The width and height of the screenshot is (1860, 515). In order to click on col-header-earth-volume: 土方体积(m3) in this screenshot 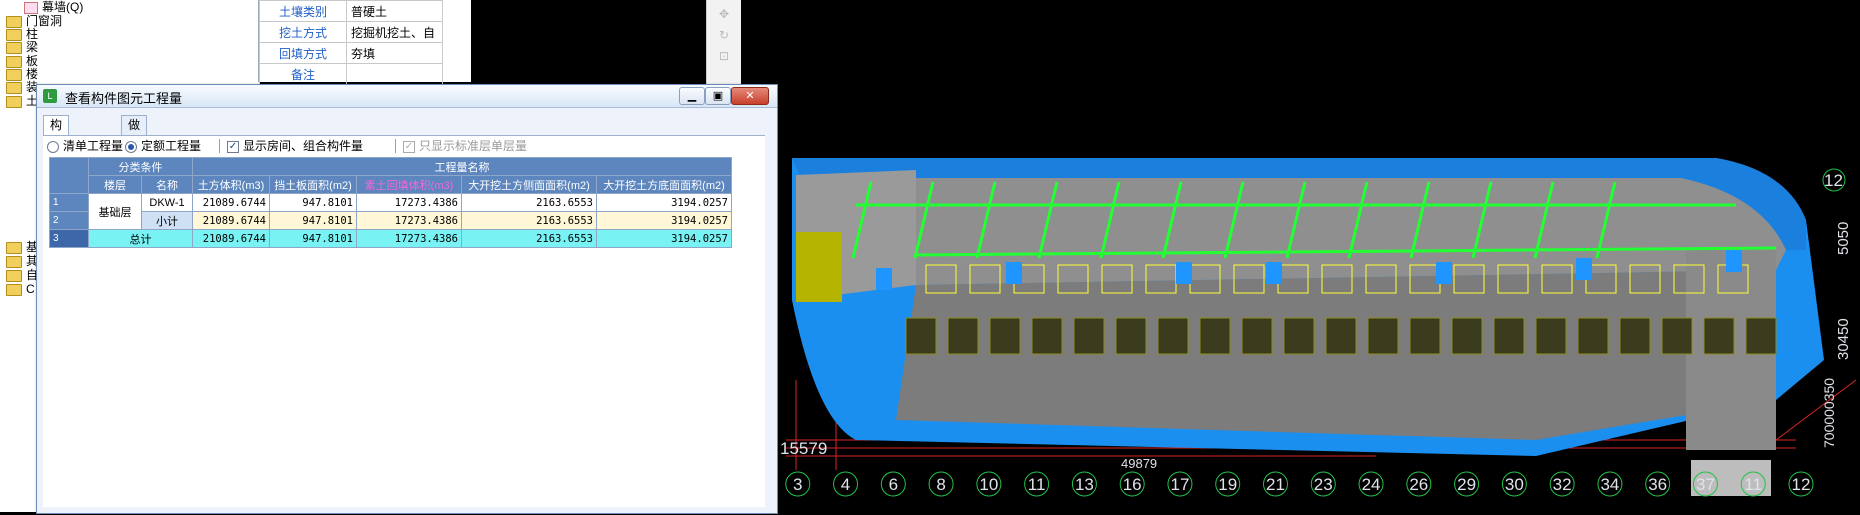, I will do `click(231, 184)`.